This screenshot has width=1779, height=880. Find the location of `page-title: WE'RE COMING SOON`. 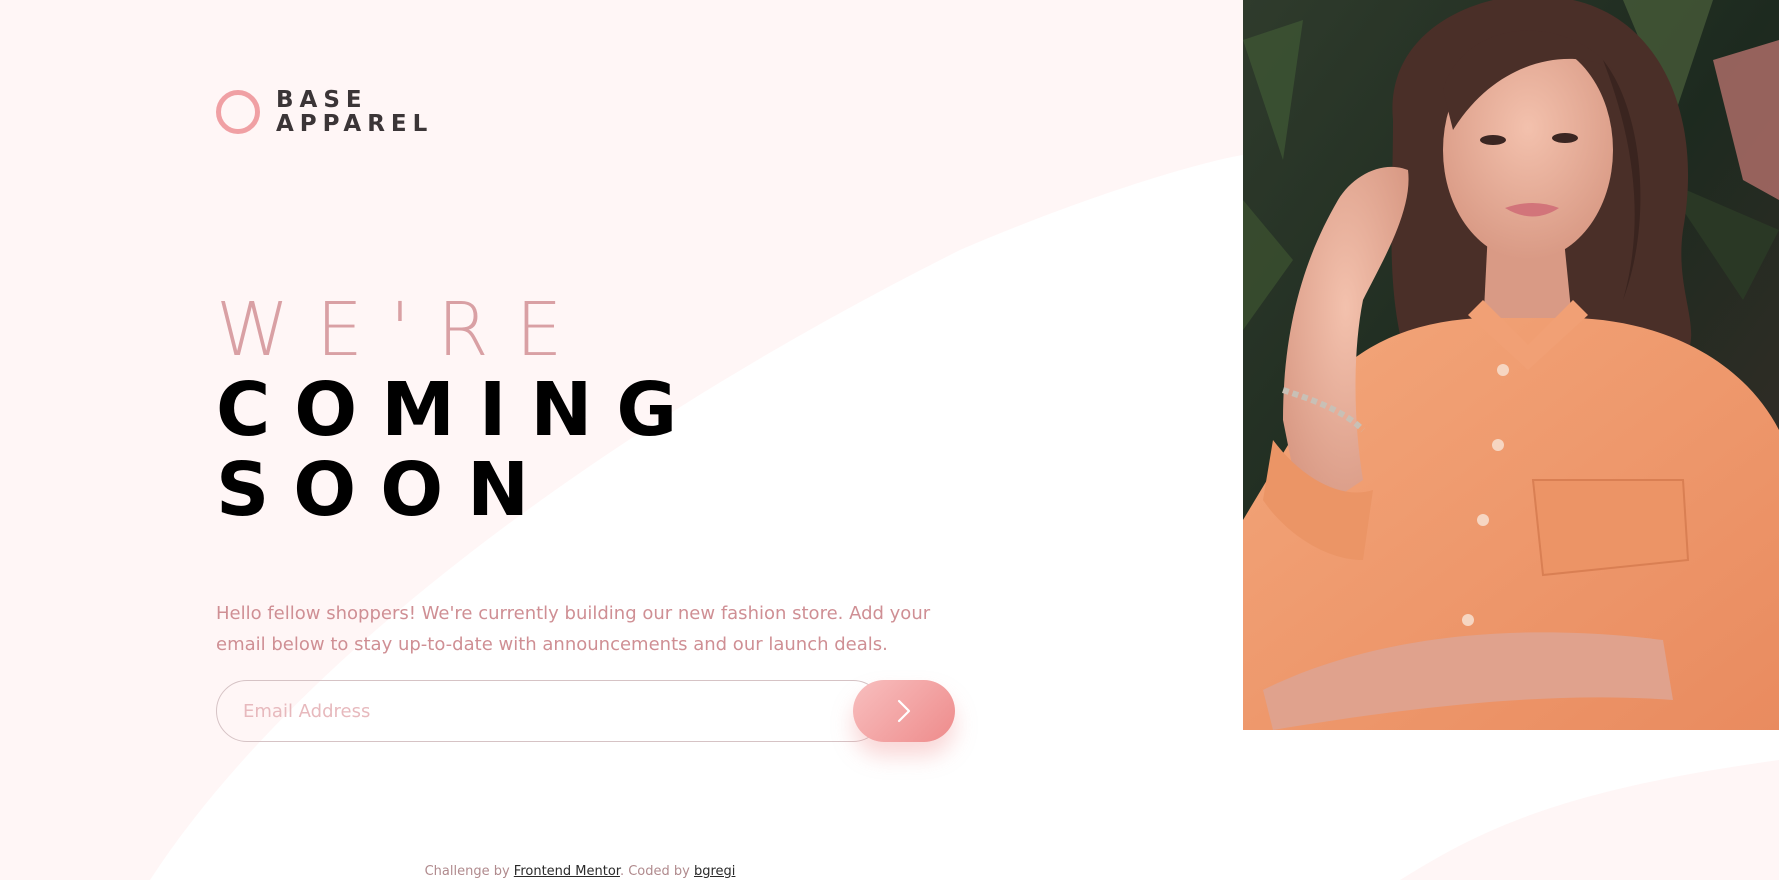

page-title: WE'RE COMING SOON is located at coordinates (458, 410).